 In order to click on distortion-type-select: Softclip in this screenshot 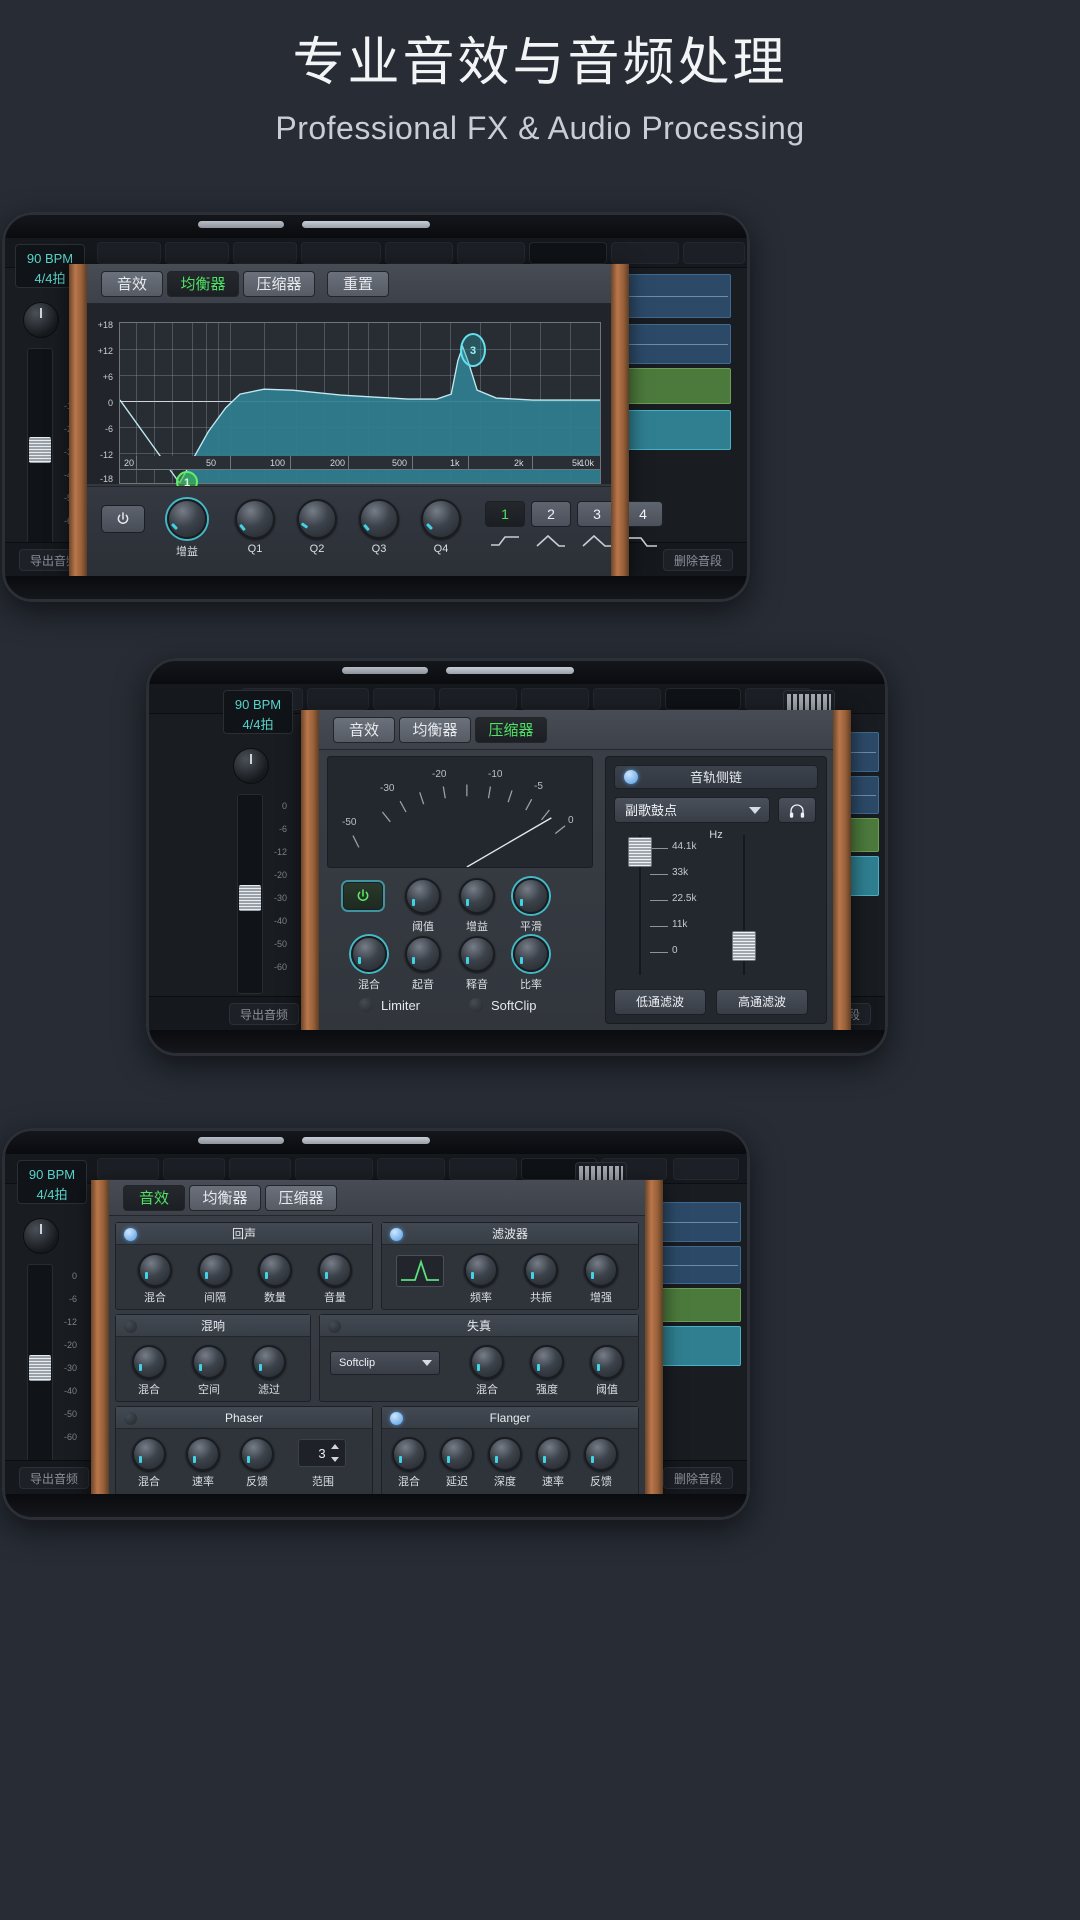, I will do `click(385, 1363)`.